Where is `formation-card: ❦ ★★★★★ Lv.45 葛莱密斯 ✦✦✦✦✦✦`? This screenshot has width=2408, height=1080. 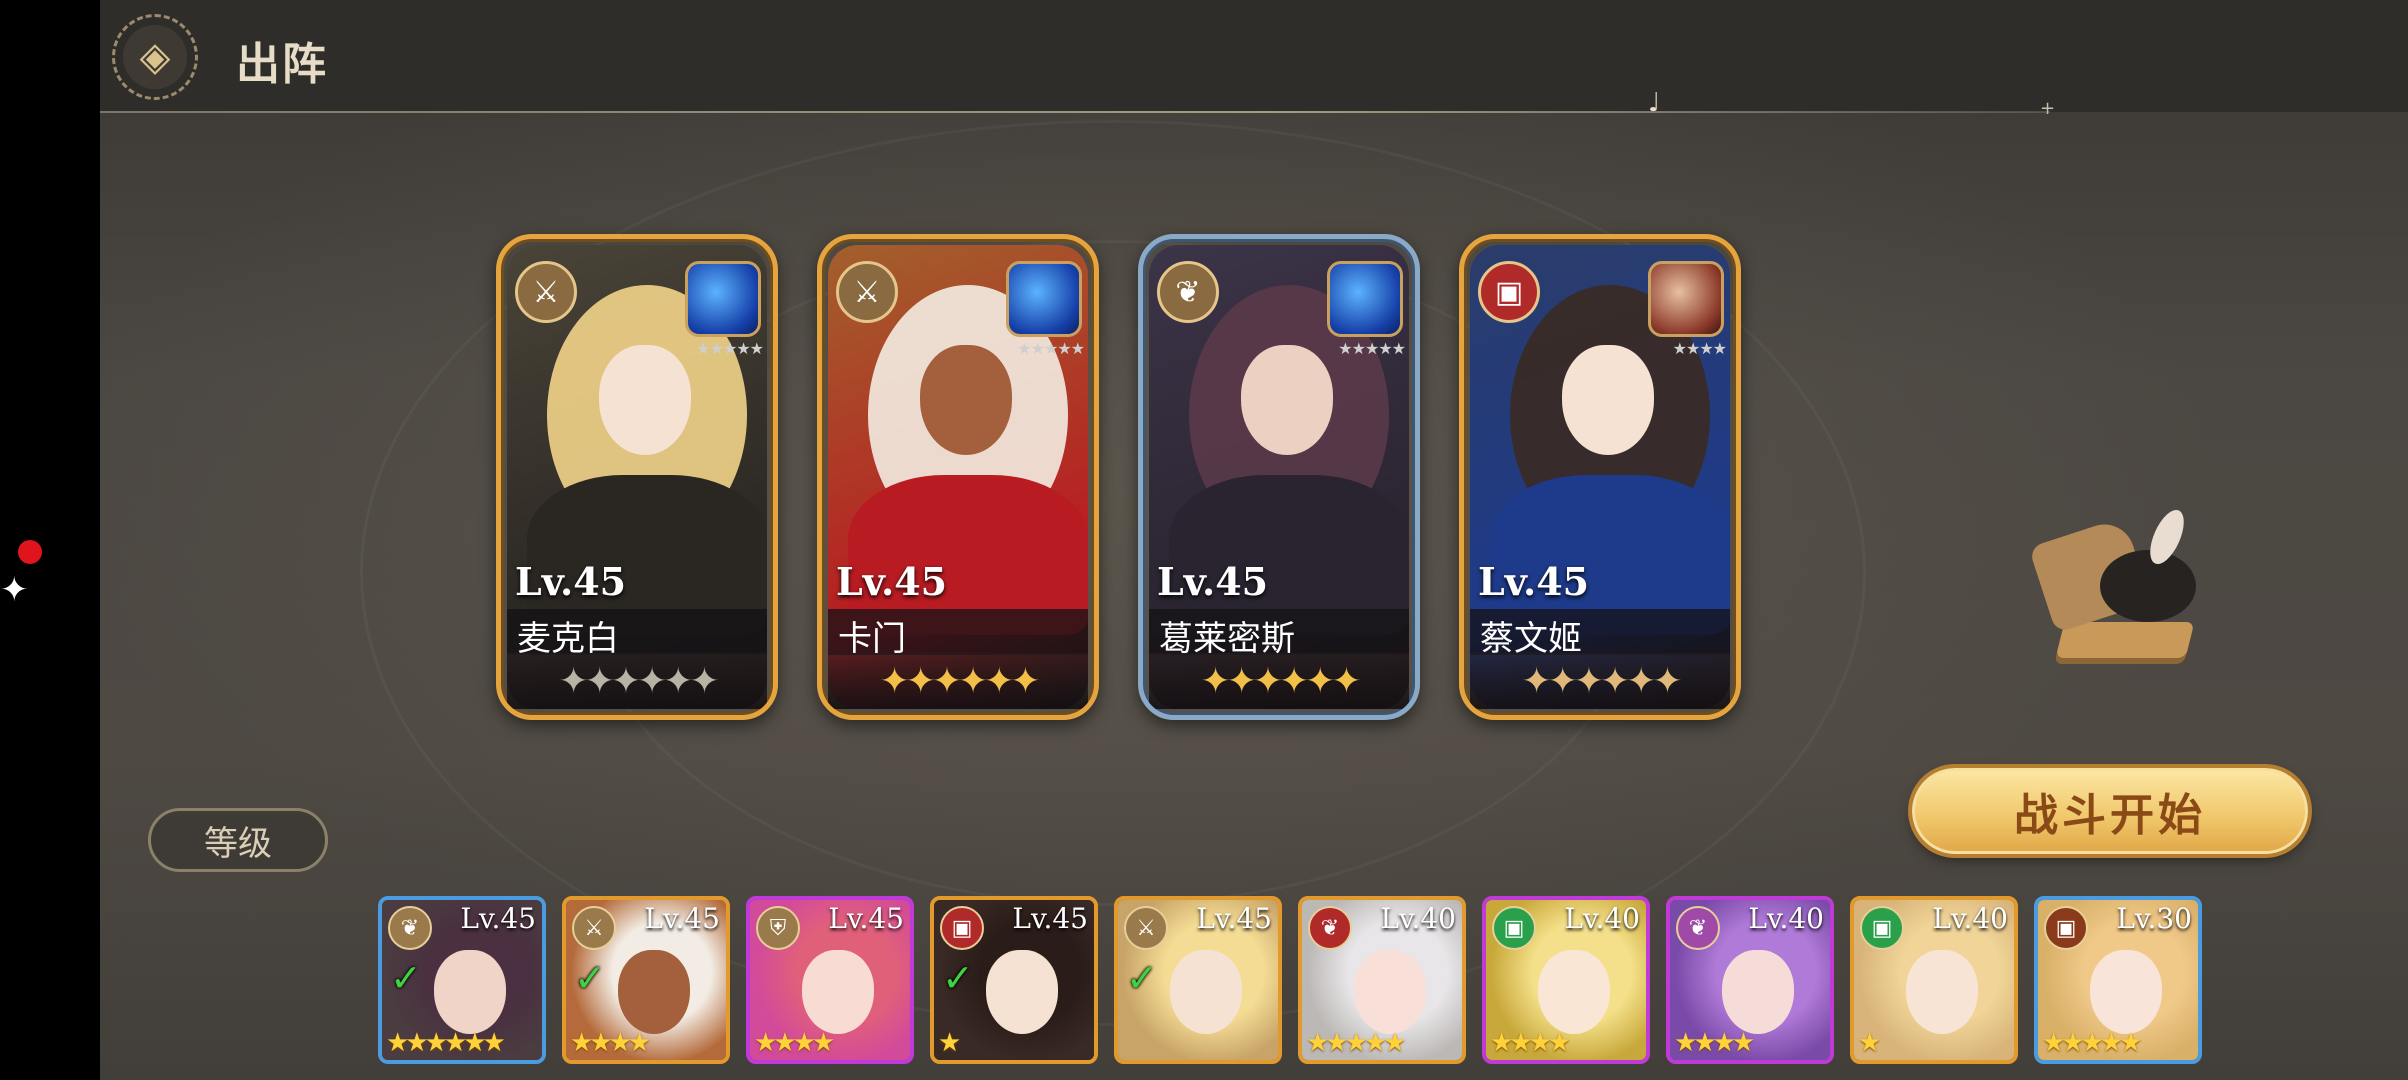 formation-card: ❦ ★★★★★ Lv.45 葛莱密斯 ✦✦✦✦✦✦ is located at coordinates (1279, 477).